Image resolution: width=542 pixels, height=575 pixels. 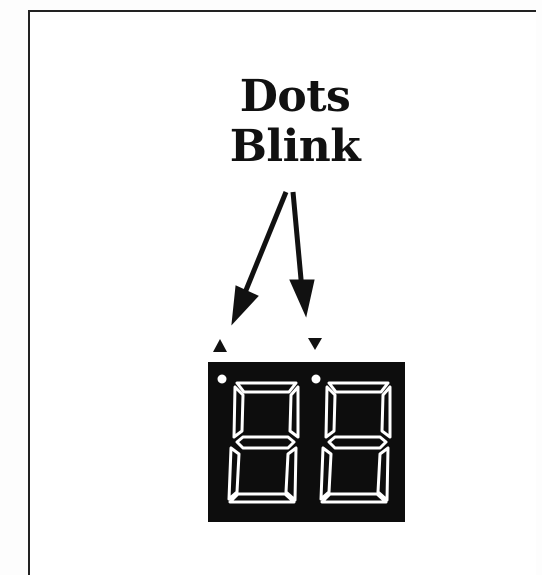 I want to click on arrow-left-shaft, so click(x=264, y=246).